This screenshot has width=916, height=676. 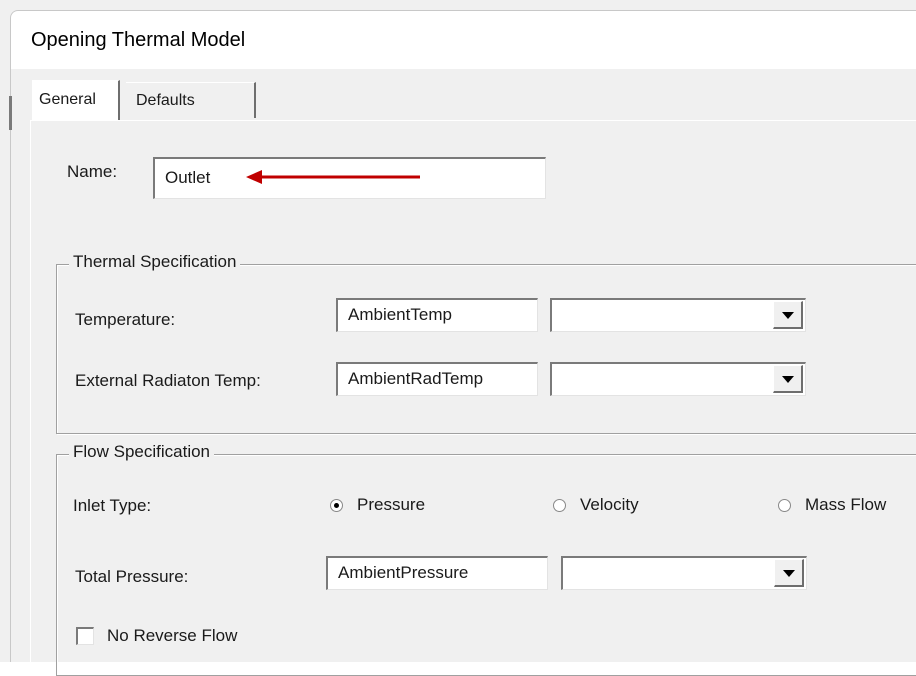 What do you see at coordinates (10, 365) in the screenshot?
I see `window-left-border` at bounding box center [10, 365].